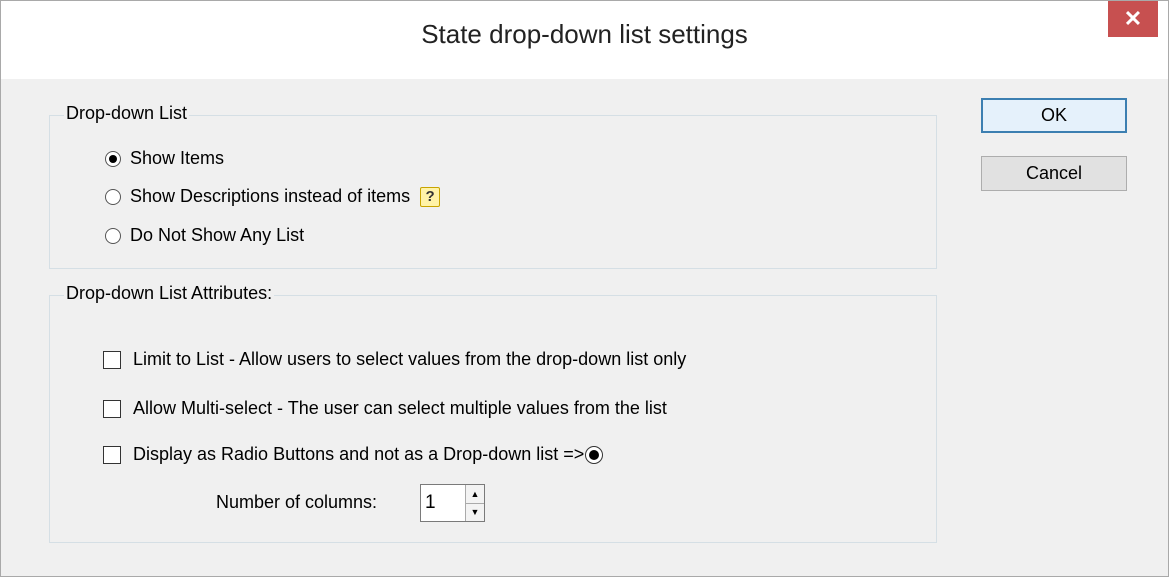  Describe the element at coordinates (177, 158) in the screenshot. I see `radio-label: Show Items` at that location.